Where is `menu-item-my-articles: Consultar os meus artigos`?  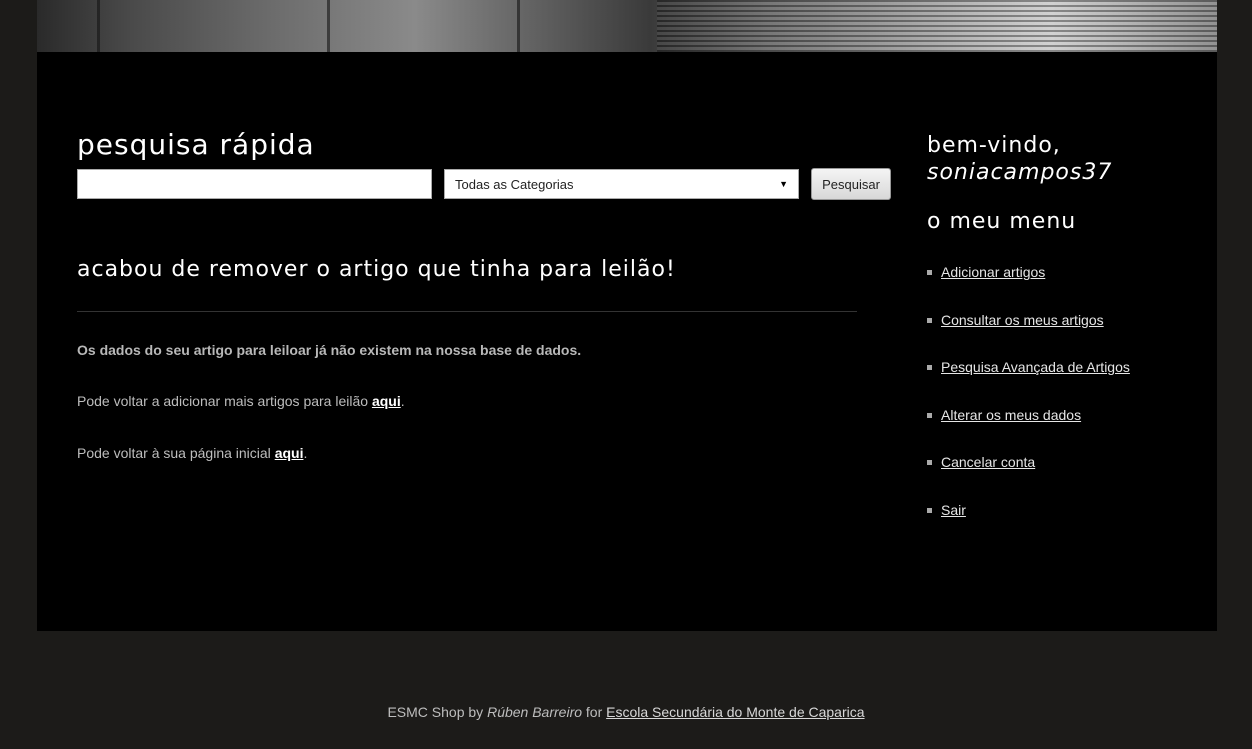 menu-item-my-articles: Consultar os meus artigos is located at coordinates (1028, 336).